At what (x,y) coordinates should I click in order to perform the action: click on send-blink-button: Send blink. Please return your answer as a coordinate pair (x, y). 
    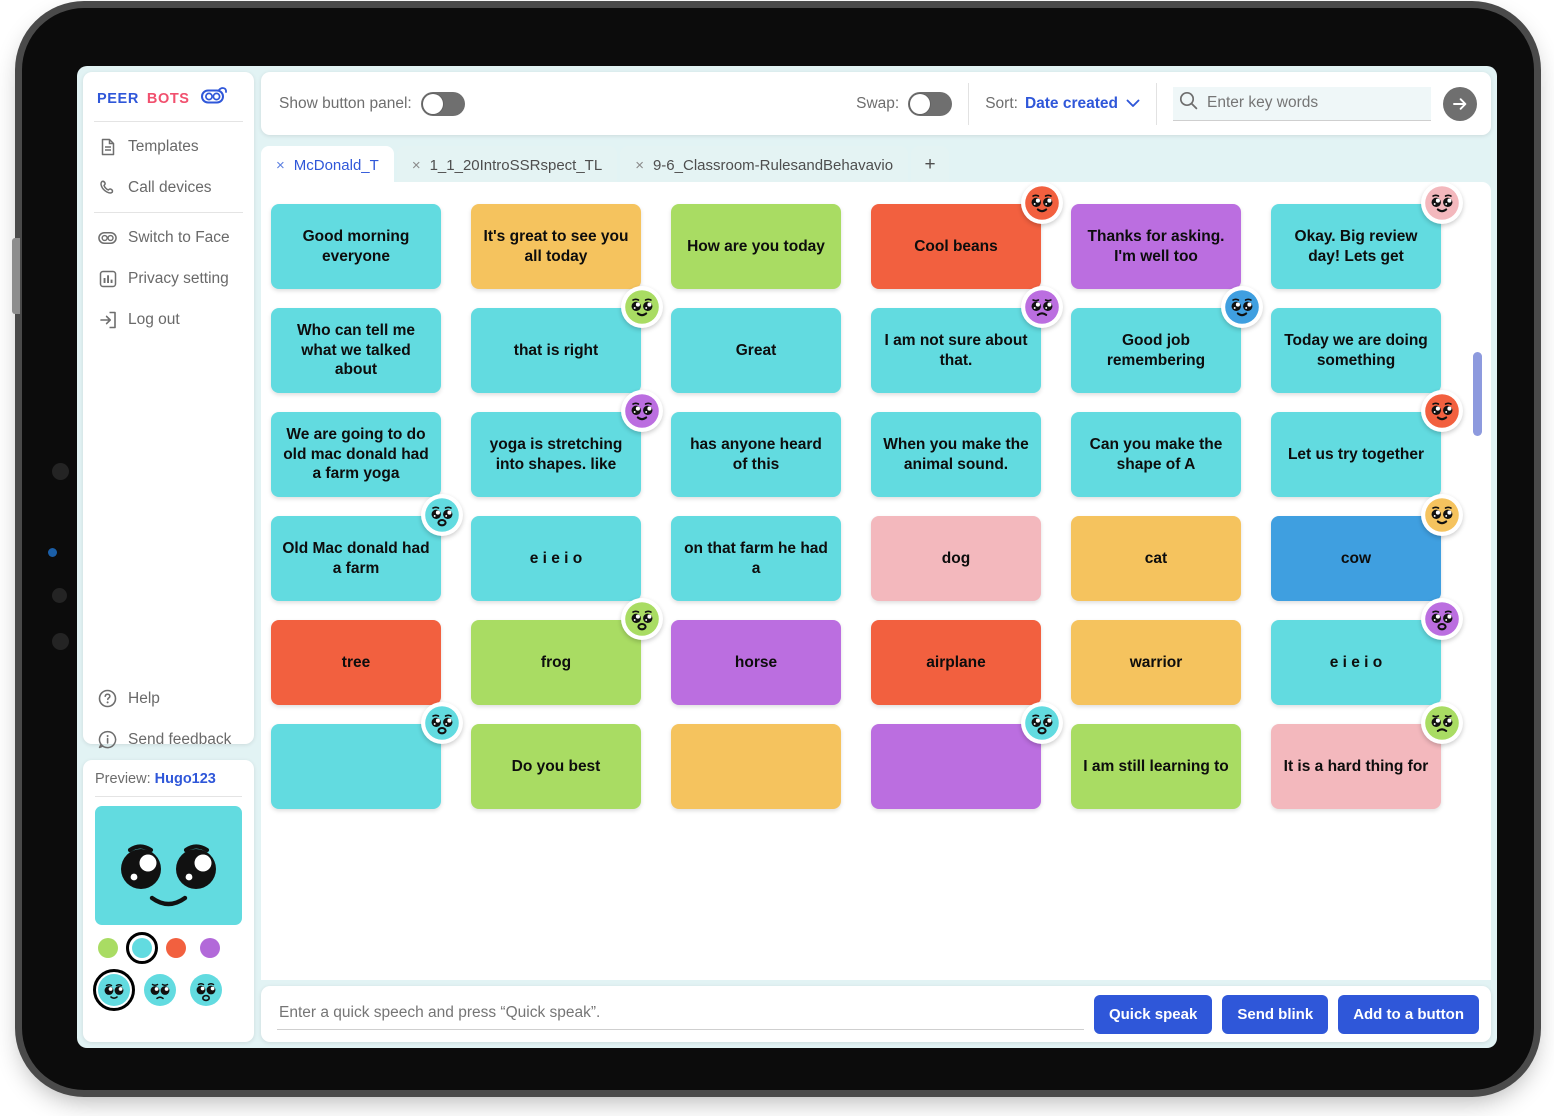
    Looking at the image, I should click on (1275, 1014).